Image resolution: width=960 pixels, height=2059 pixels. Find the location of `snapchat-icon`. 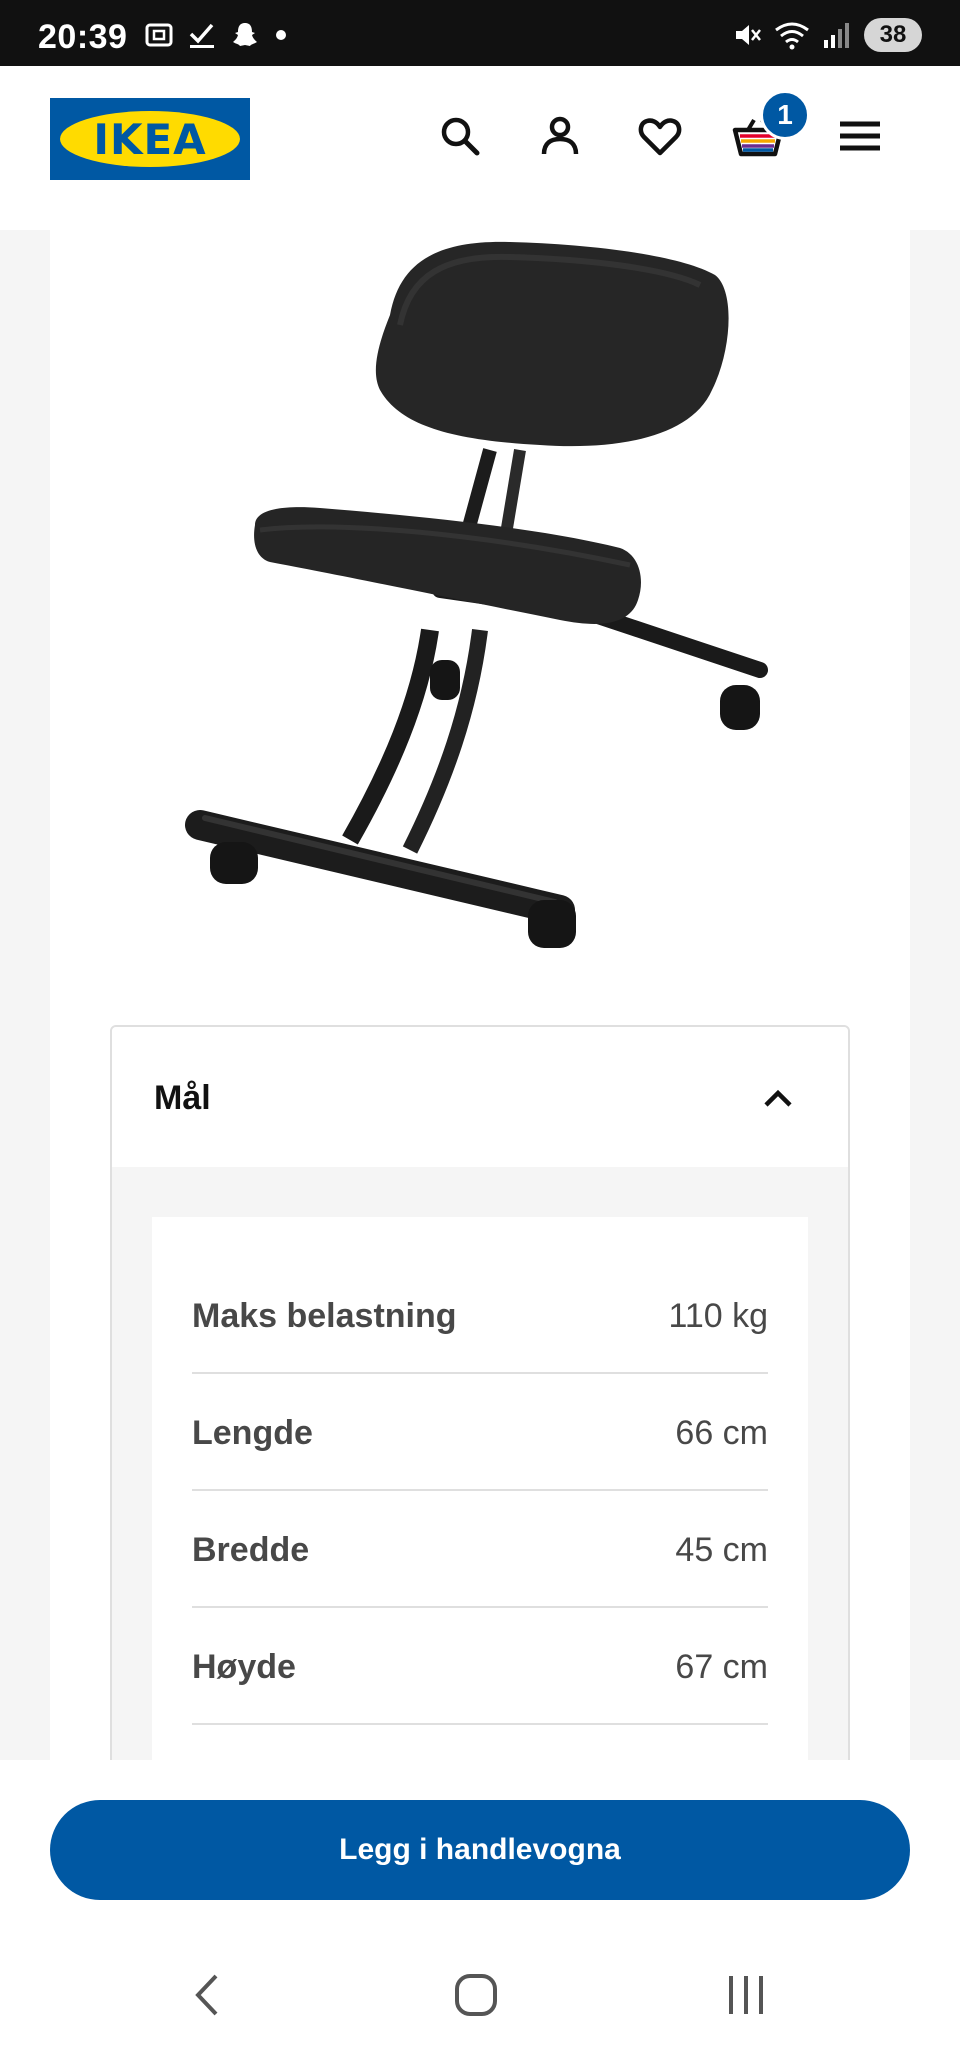

snapchat-icon is located at coordinates (245, 34).